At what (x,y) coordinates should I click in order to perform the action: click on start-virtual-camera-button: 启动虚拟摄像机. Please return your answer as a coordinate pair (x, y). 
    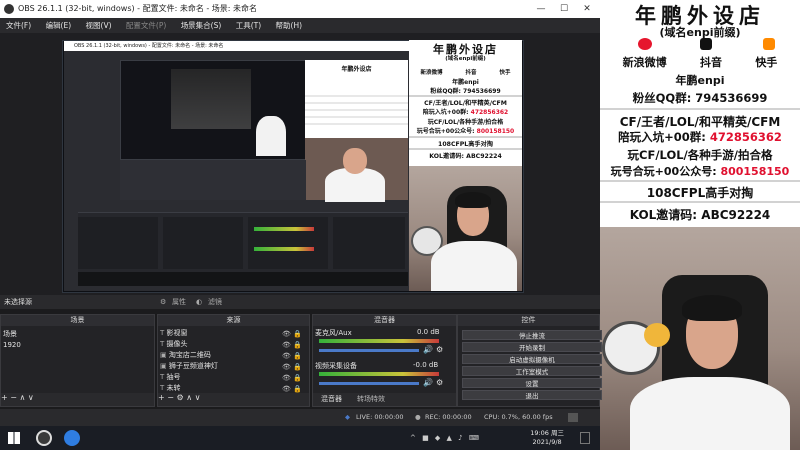
    Looking at the image, I should click on (532, 359).